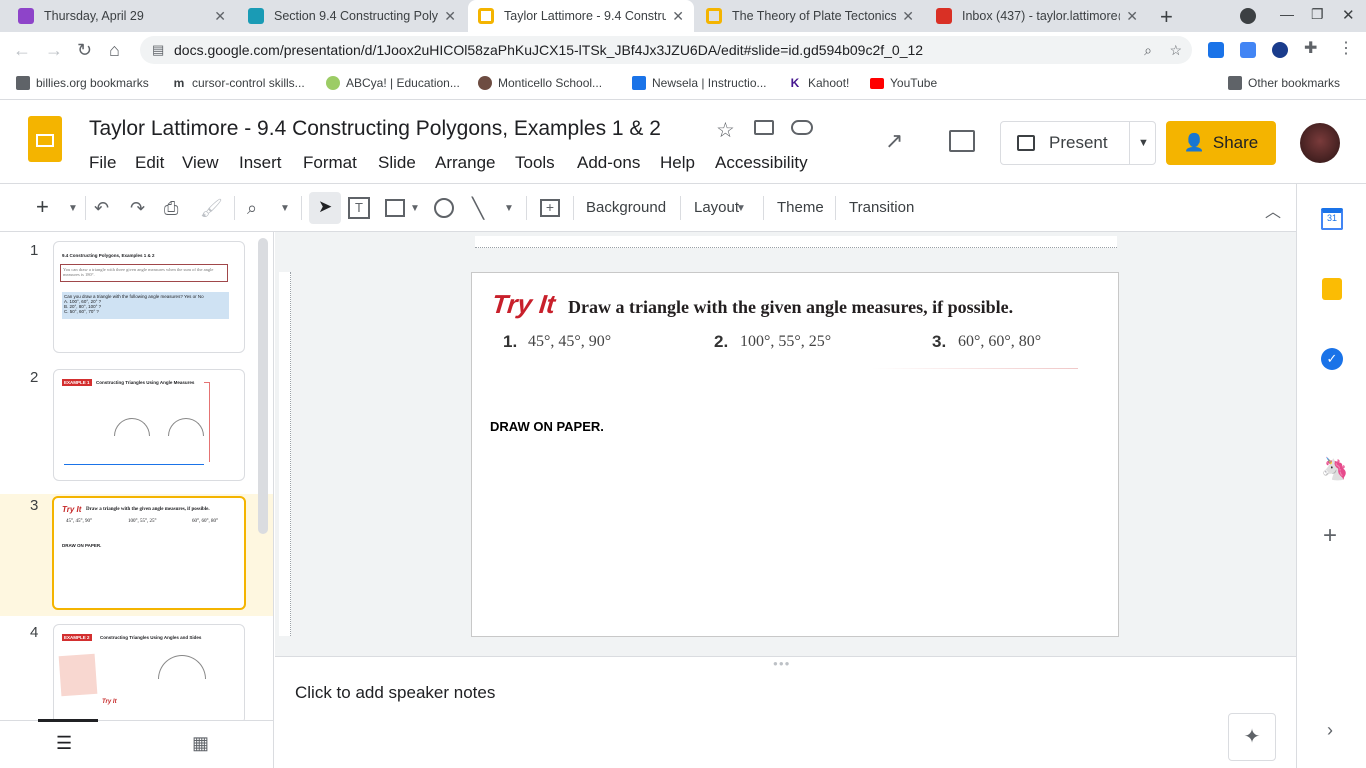 The image size is (1366, 768). I want to click on new-tab-icon: +, so click(1166, 17).